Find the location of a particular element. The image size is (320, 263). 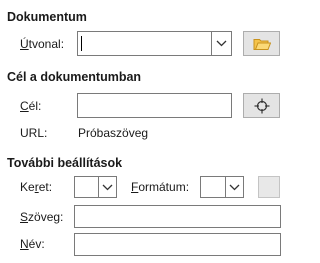

format-input is located at coordinates (213, 187).